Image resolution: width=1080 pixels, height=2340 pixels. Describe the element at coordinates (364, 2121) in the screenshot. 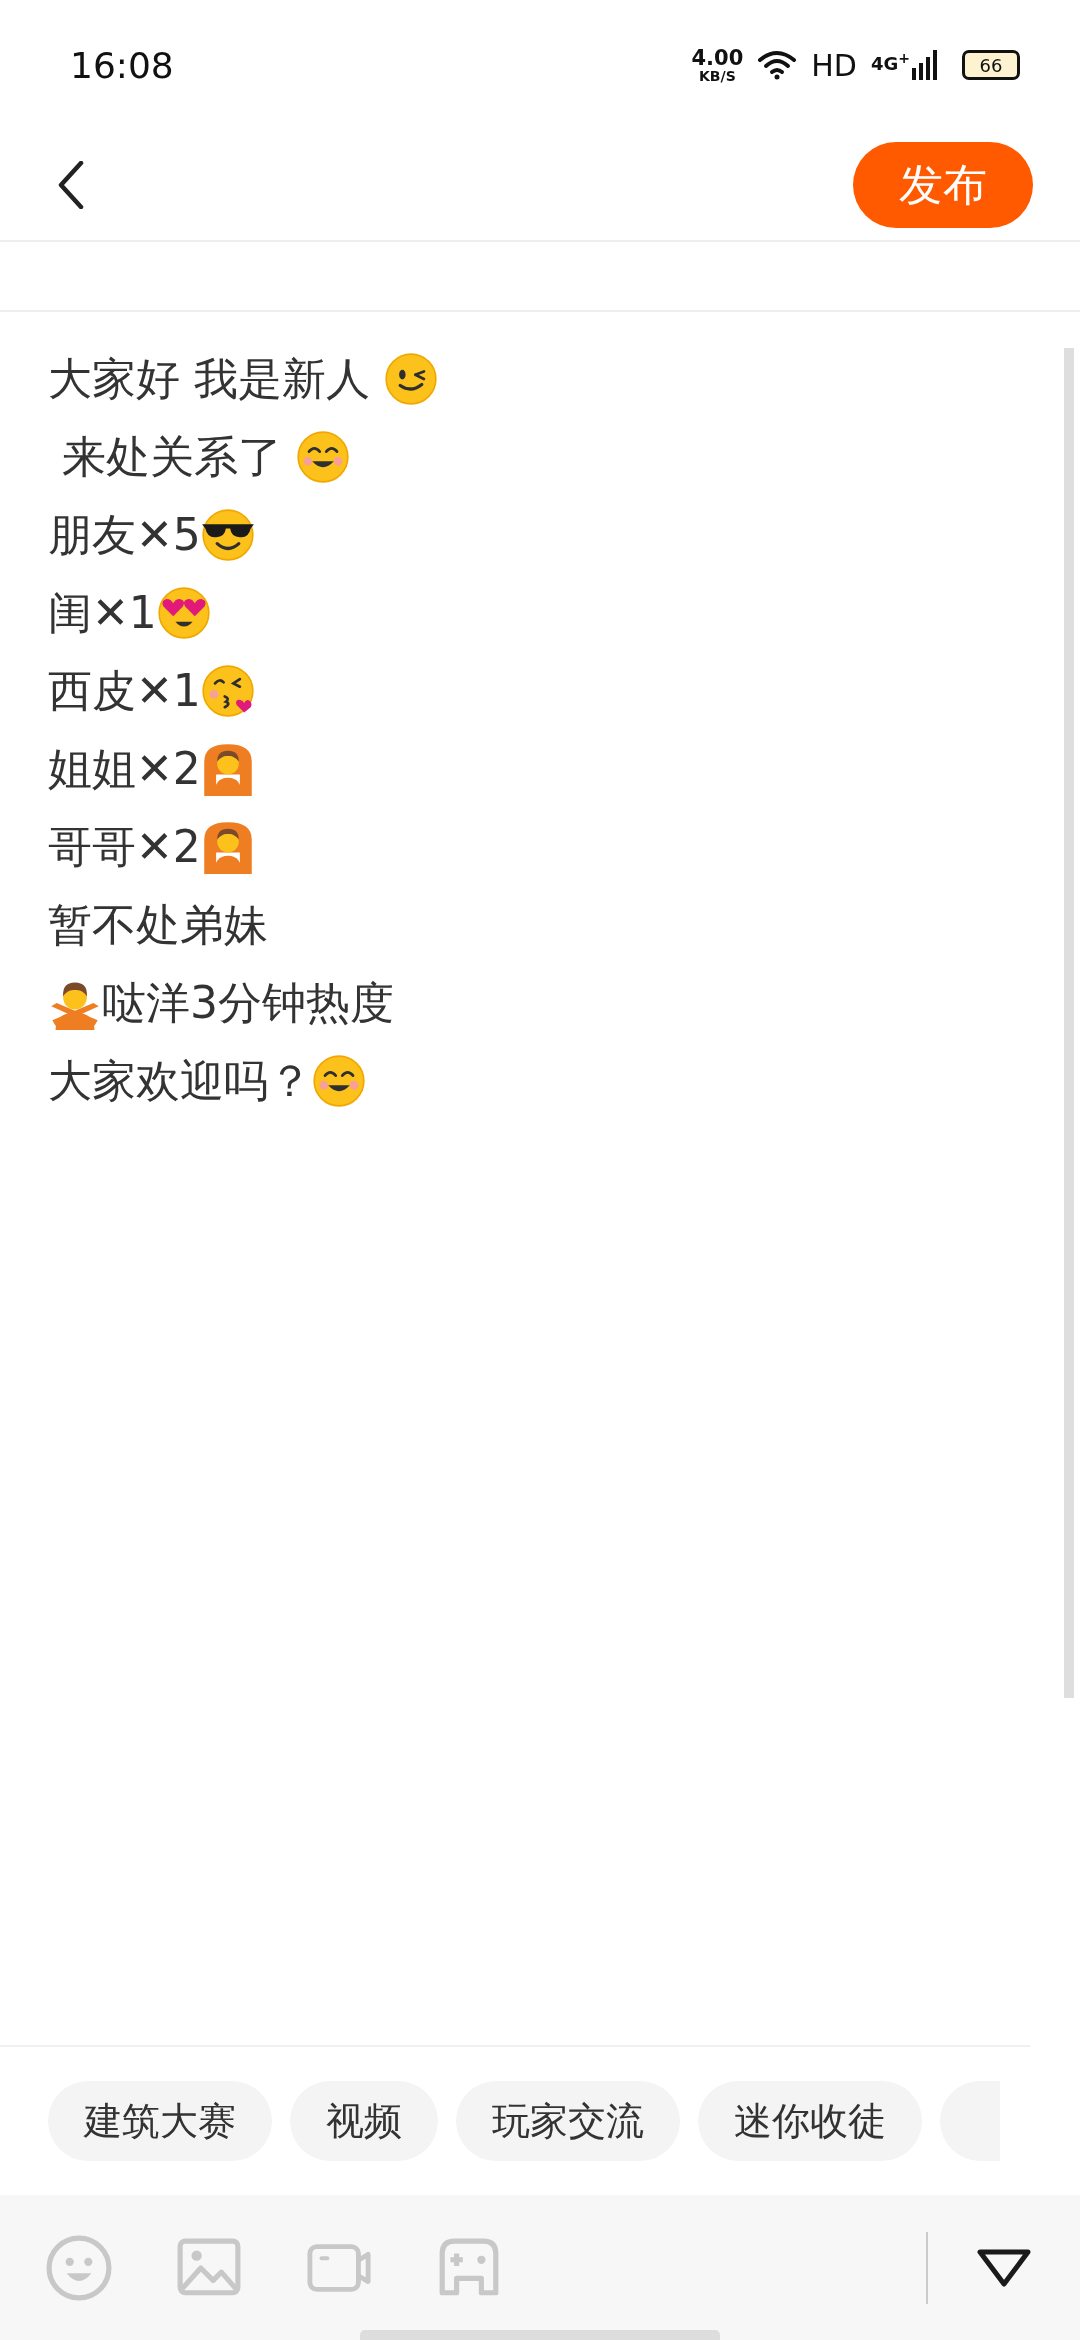

I see `topic-chip: 视频` at that location.